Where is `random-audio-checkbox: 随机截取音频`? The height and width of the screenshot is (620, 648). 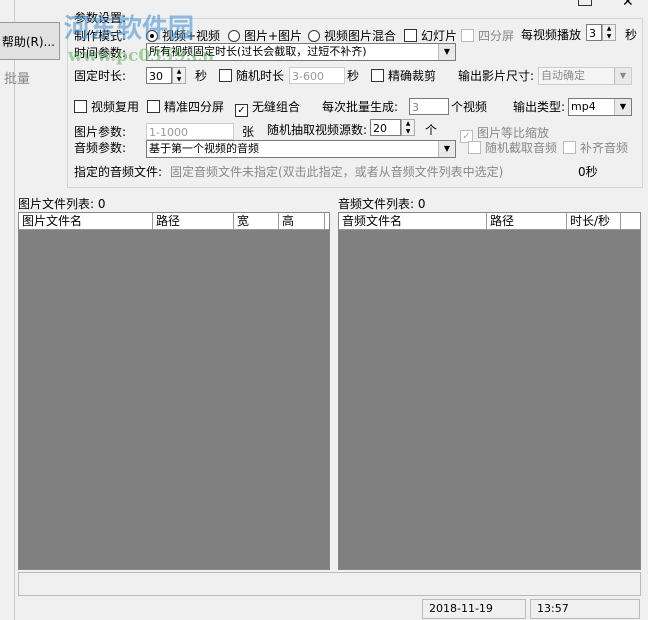 random-audio-checkbox: 随机截取音频 is located at coordinates (512, 147).